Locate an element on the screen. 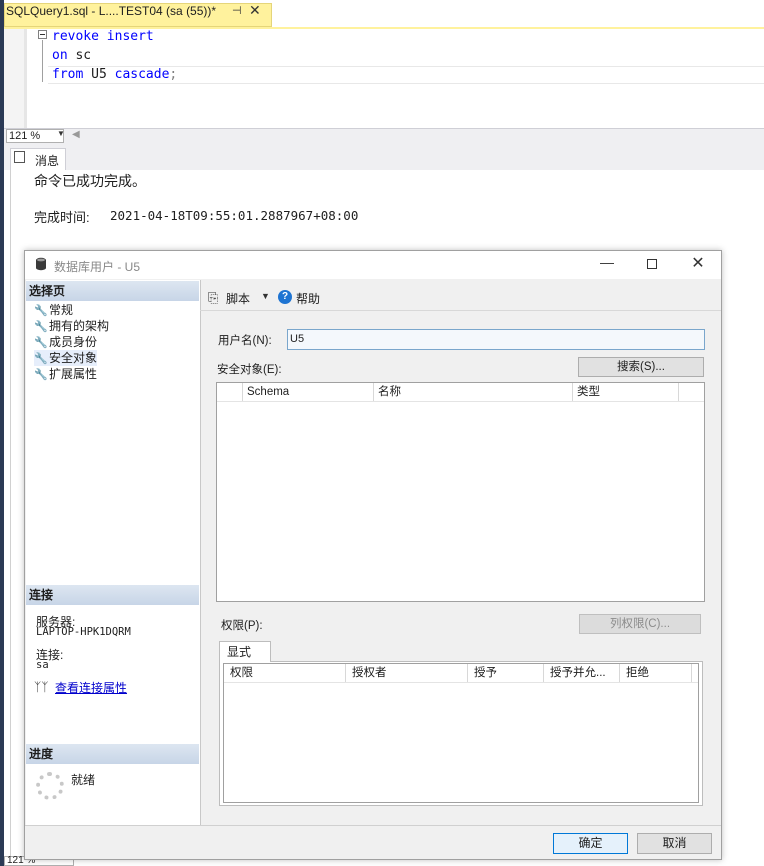 The width and height of the screenshot is (764, 866). dialog-footer-divider is located at coordinates (373, 825).